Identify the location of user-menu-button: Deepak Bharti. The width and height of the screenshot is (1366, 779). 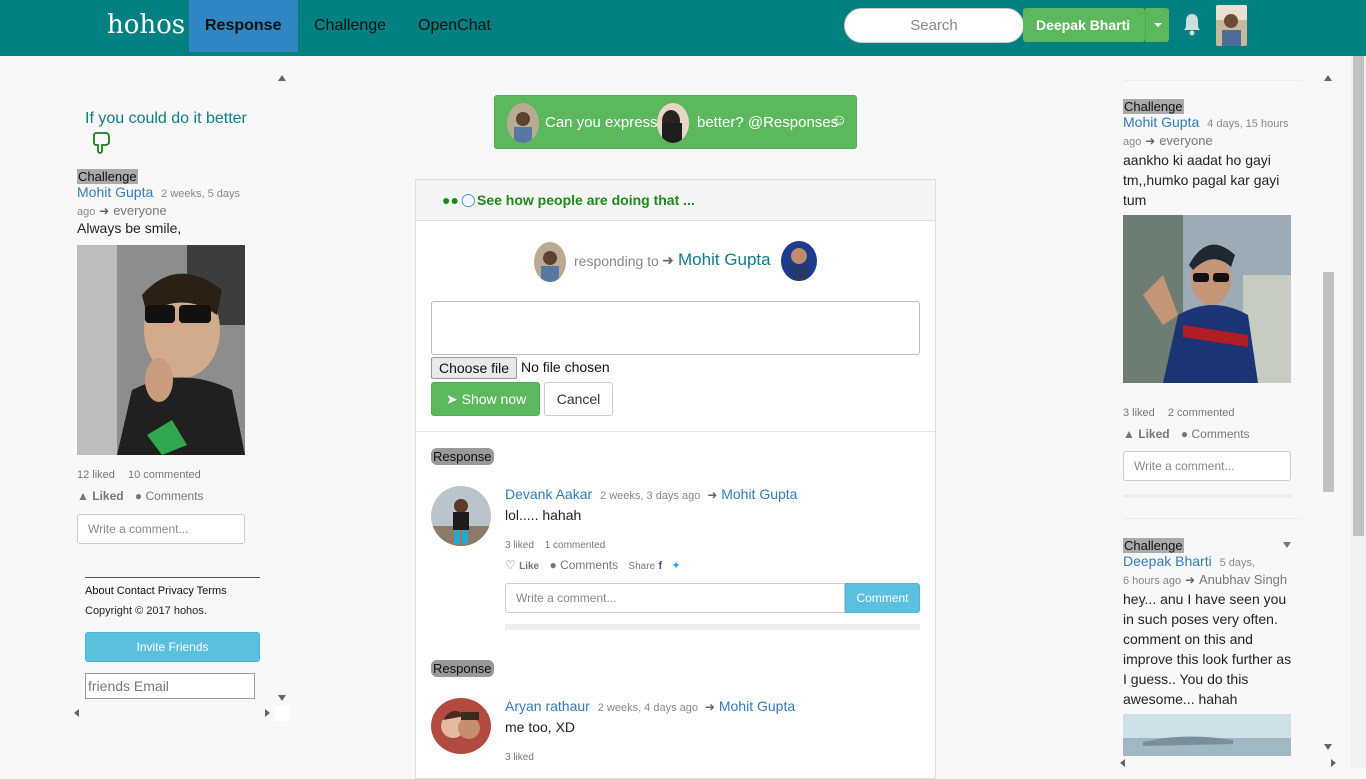
(1084, 25).